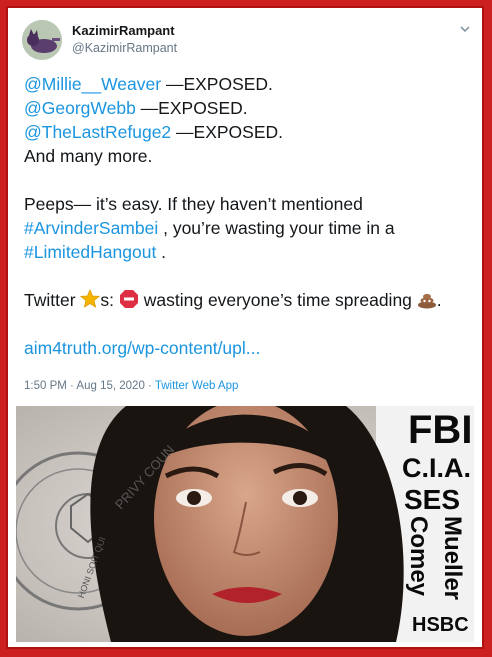 This screenshot has width=492, height=657. What do you see at coordinates (440, 430) in the screenshot?
I see `label-fbi: FBI` at bounding box center [440, 430].